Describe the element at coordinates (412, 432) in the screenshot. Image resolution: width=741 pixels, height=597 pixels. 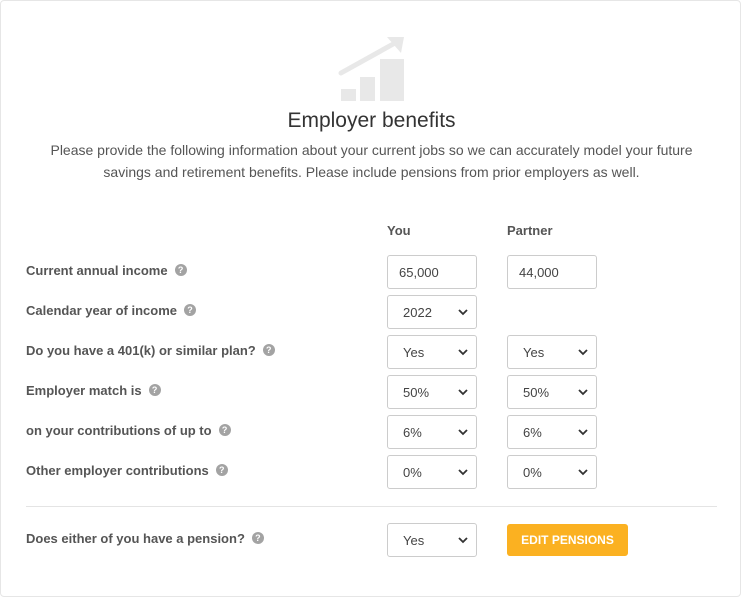
I see `upto-you-value: 6%` at that location.